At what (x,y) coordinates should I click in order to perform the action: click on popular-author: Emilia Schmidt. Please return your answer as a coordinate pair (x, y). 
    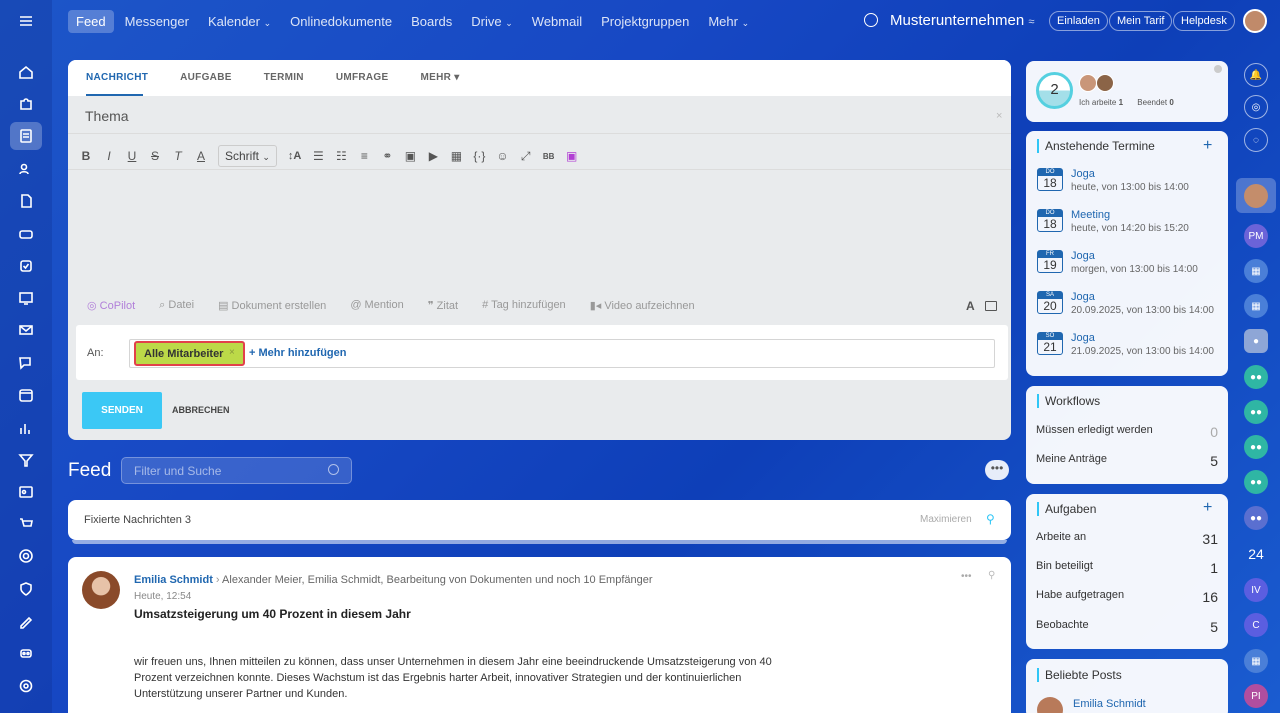
    Looking at the image, I should click on (1109, 704).